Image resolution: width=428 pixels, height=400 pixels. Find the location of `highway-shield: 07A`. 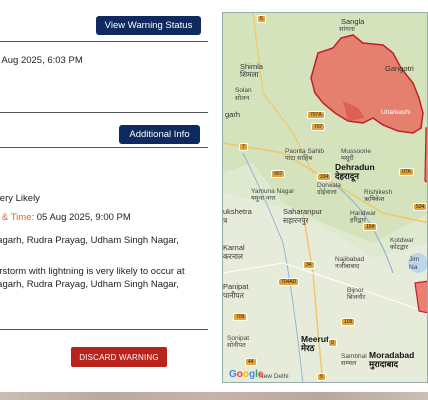

highway-shield: 07A is located at coordinates (406, 172).